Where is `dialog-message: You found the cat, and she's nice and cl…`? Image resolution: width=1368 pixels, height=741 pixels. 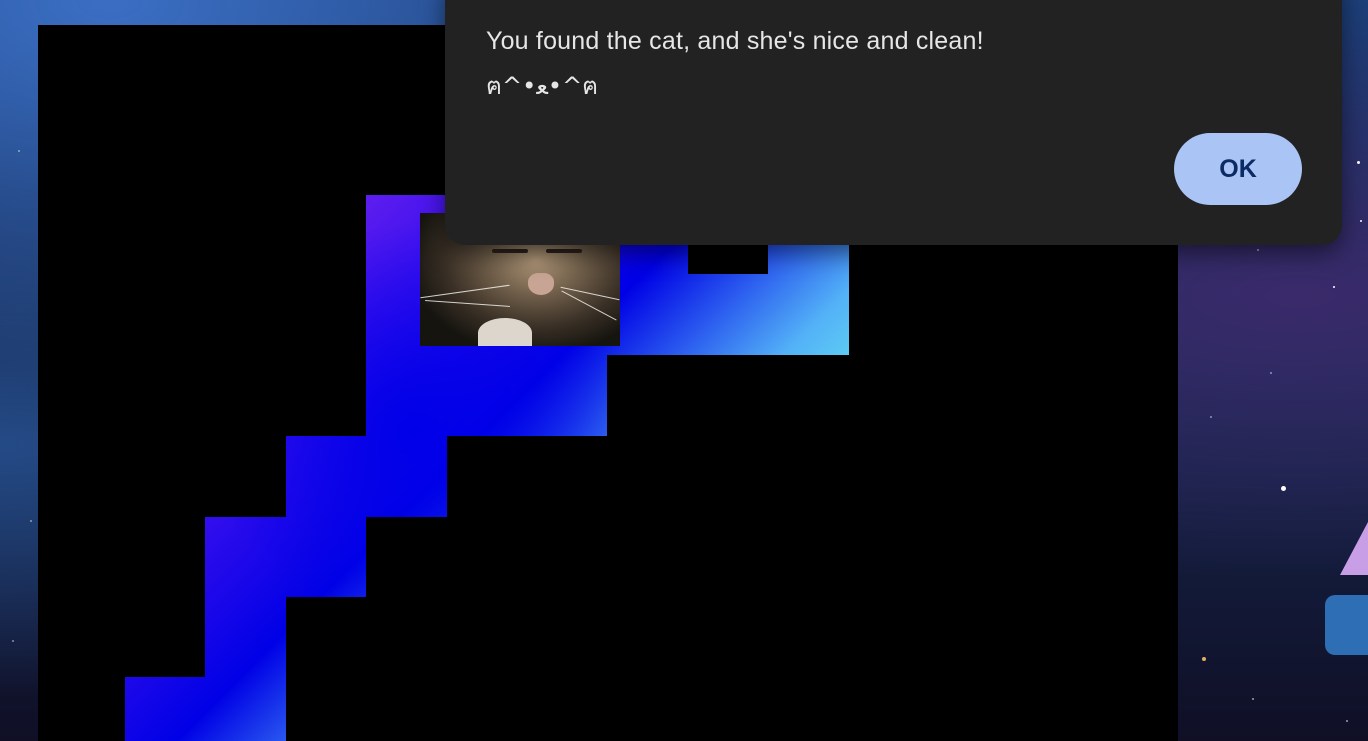 dialog-message: You found the cat, and she's nice and cl… is located at coordinates (735, 41).